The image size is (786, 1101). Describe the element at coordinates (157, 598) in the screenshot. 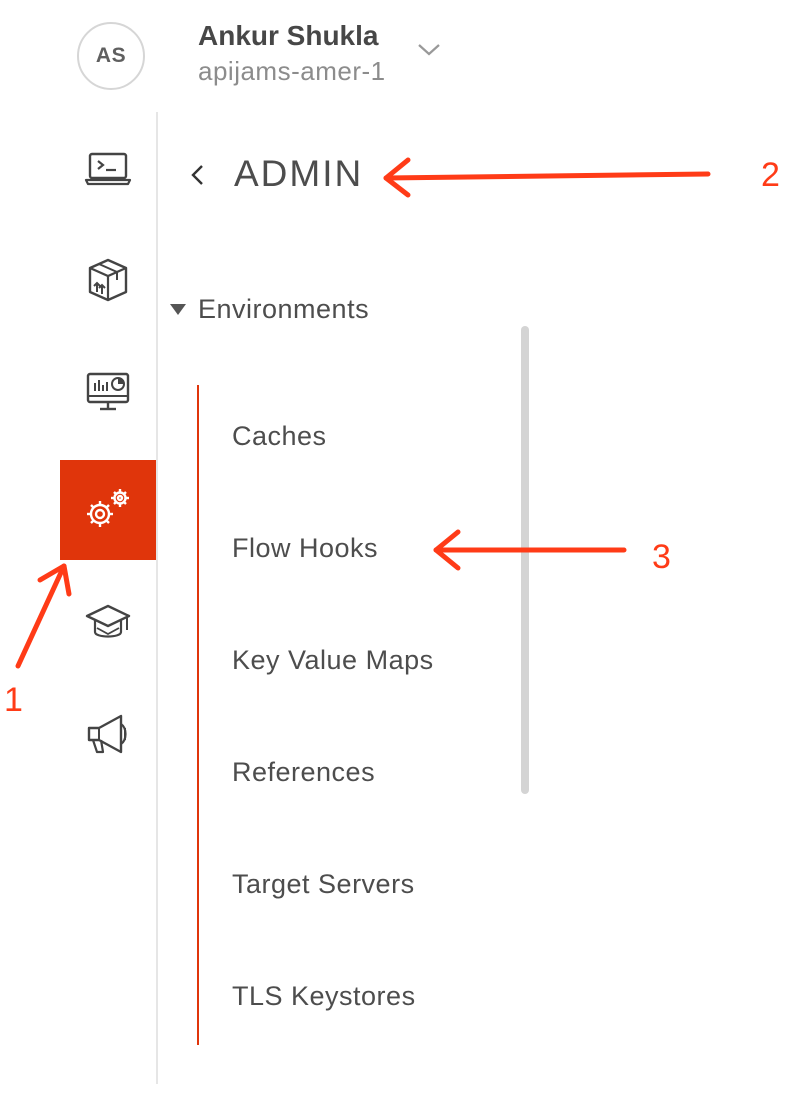

I see `rail-divider` at that location.